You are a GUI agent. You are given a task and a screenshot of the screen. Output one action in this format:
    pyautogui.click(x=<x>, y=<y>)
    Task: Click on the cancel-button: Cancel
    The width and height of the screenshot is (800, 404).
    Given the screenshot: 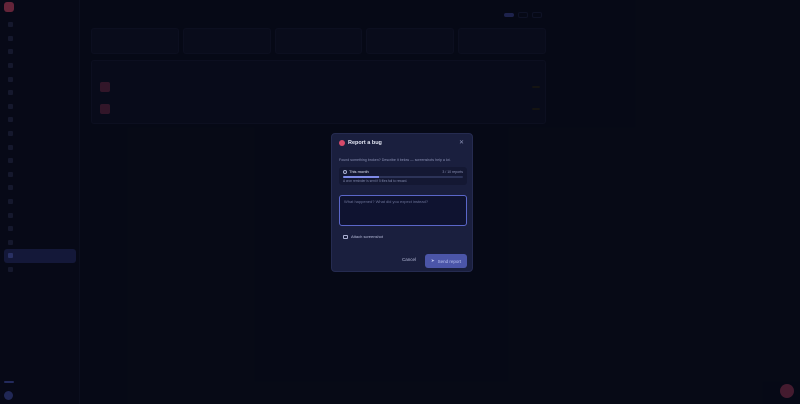 What is the action you would take?
    pyautogui.click(x=409, y=259)
    